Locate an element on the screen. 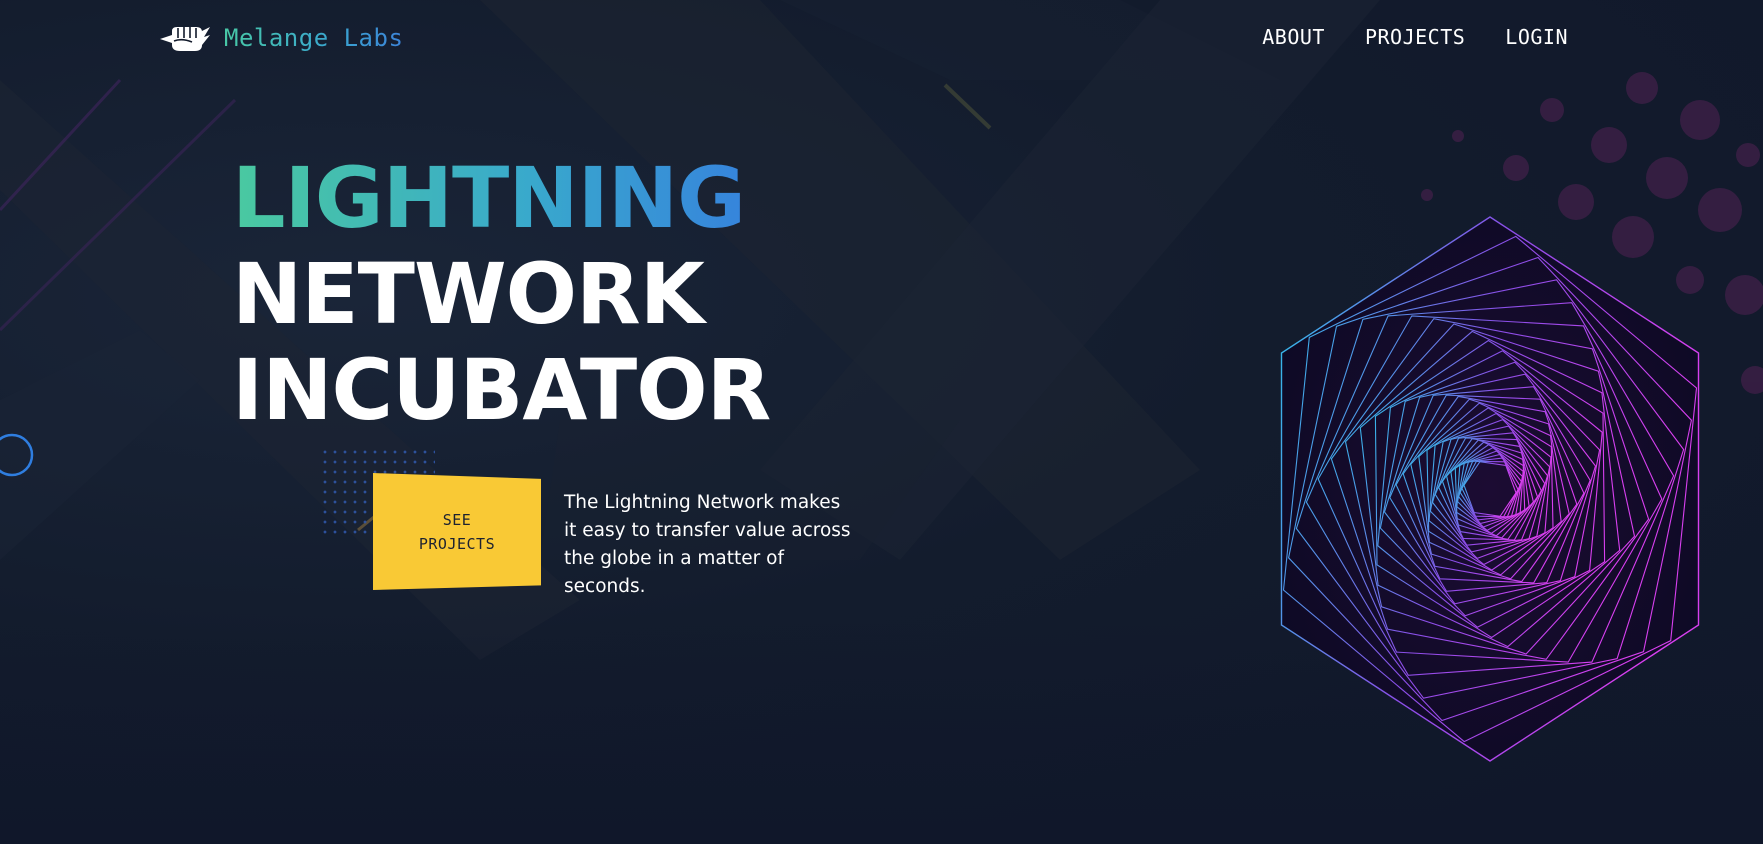 The height and width of the screenshot is (844, 1763). hero-title-line-1: LIGHTNING is located at coordinates (501, 198).